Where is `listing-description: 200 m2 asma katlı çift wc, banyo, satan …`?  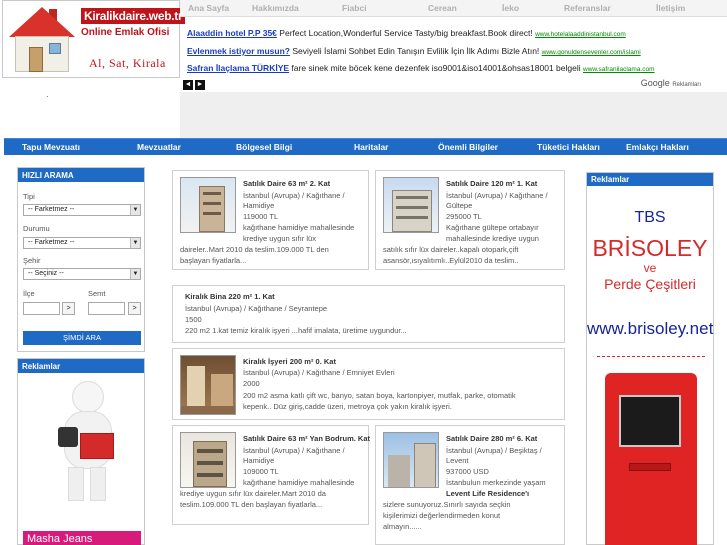 listing-description: 200 m2 asma katlı çift wc, banyo, satan … is located at coordinates (379, 395).